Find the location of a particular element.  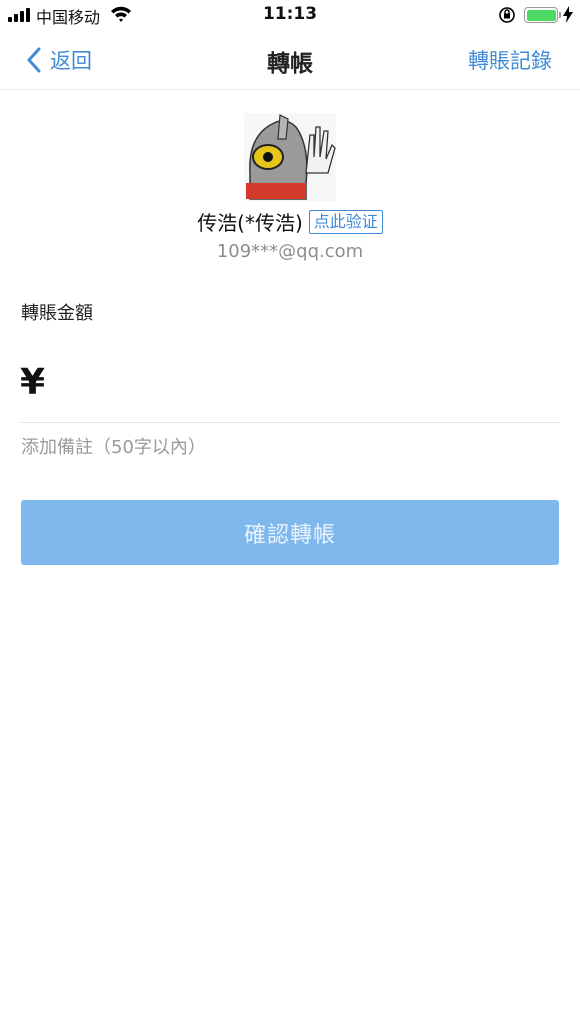

nav-bar: 返回 轉帳 轉賬記錄 is located at coordinates (290, 60).